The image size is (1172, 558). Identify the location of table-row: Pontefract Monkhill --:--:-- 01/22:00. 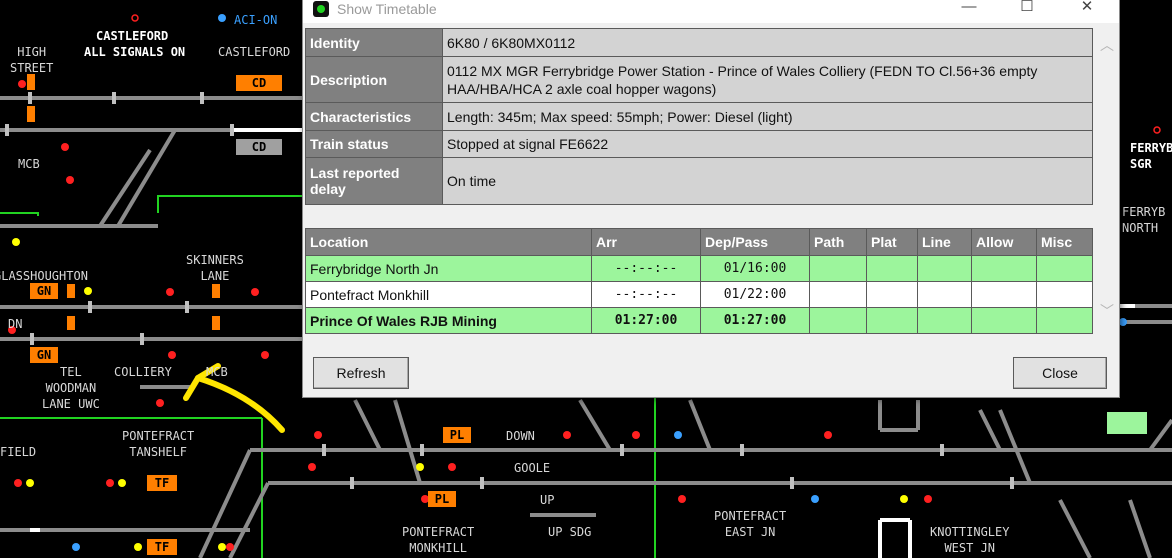
(699, 294).